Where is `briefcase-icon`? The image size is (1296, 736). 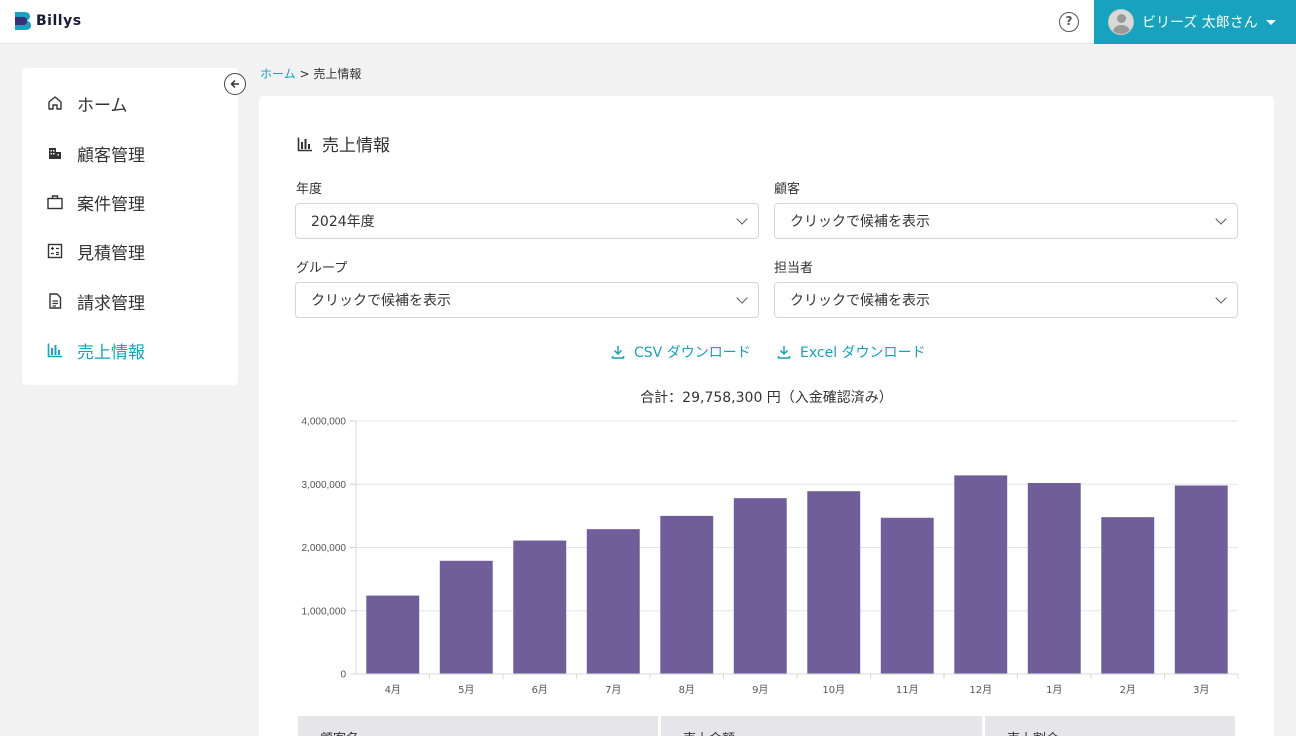 briefcase-icon is located at coordinates (55, 202).